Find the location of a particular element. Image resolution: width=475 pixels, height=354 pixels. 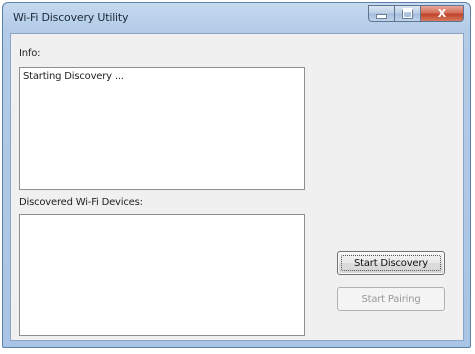

maximize-icon is located at coordinates (407, 13).